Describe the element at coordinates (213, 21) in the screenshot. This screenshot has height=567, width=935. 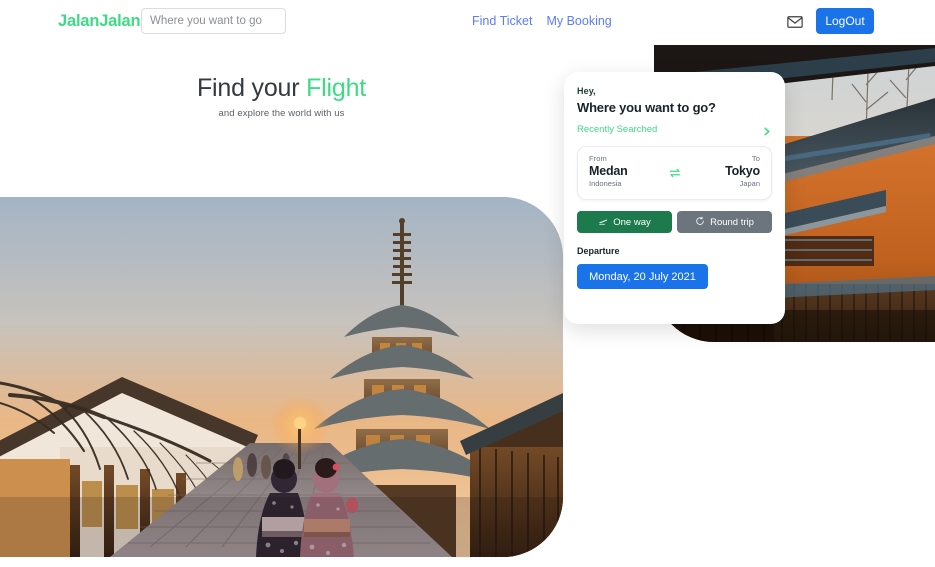
I see `search-input` at that location.